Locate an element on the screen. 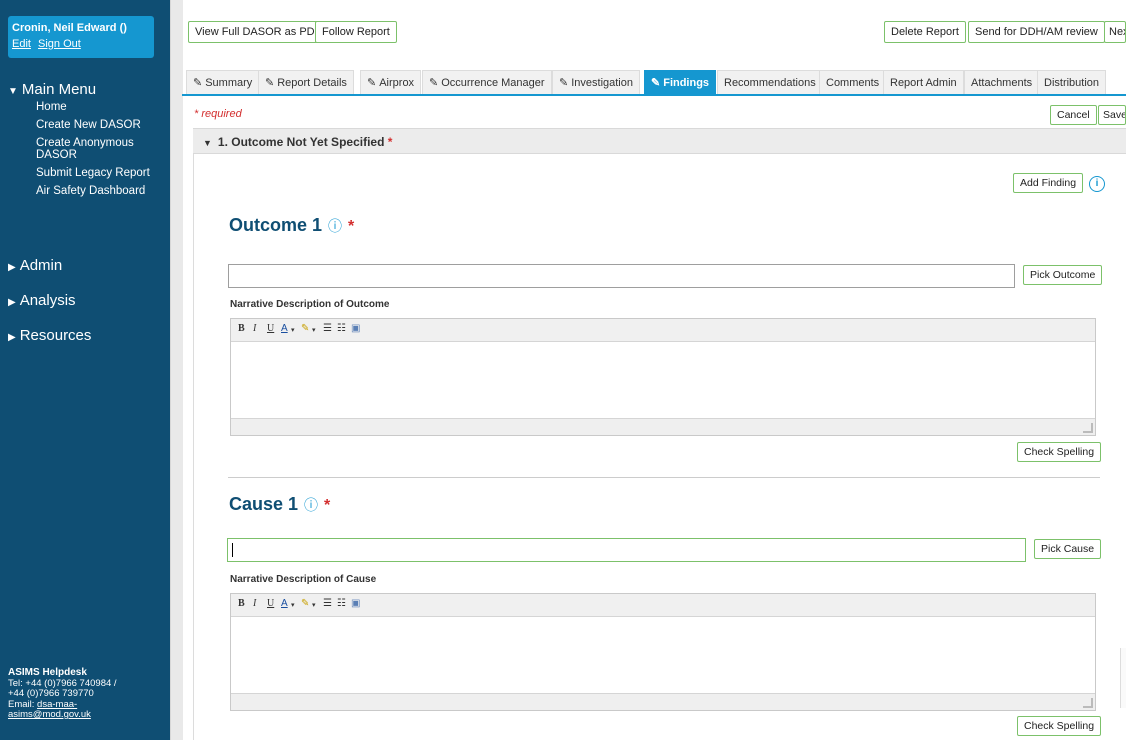 The height and width of the screenshot is (740, 1126). pick-outcome-button: Pick Outcome is located at coordinates (1063, 275).